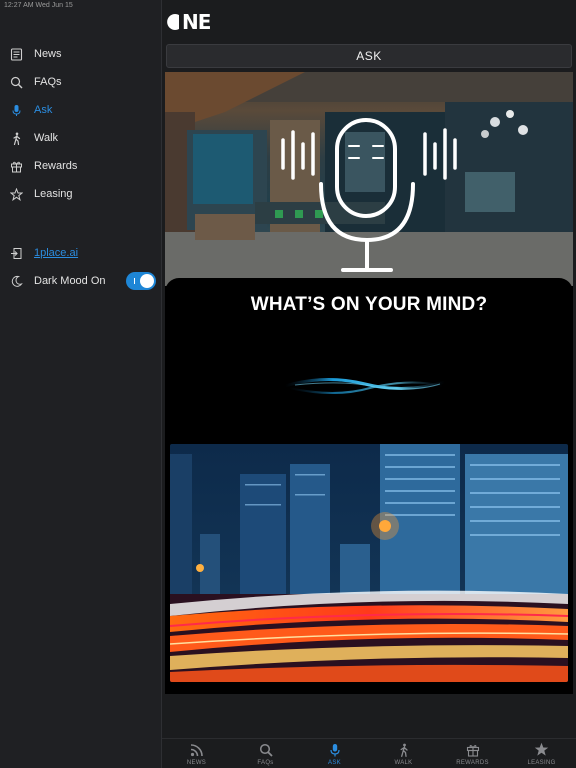 Image resolution: width=576 pixels, height=768 pixels. What do you see at coordinates (196, 749) in the screenshot?
I see `rss-icon` at bounding box center [196, 749].